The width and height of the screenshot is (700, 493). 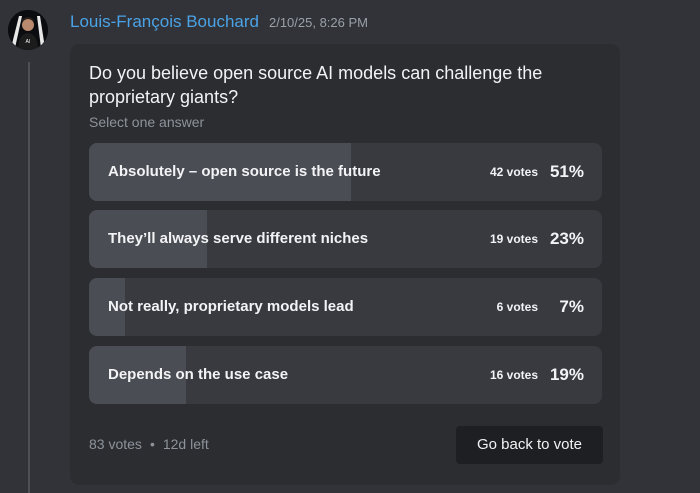 What do you see at coordinates (513, 239) in the screenshot?
I see `poll-option-votes: 19 votes` at bounding box center [513, 239].